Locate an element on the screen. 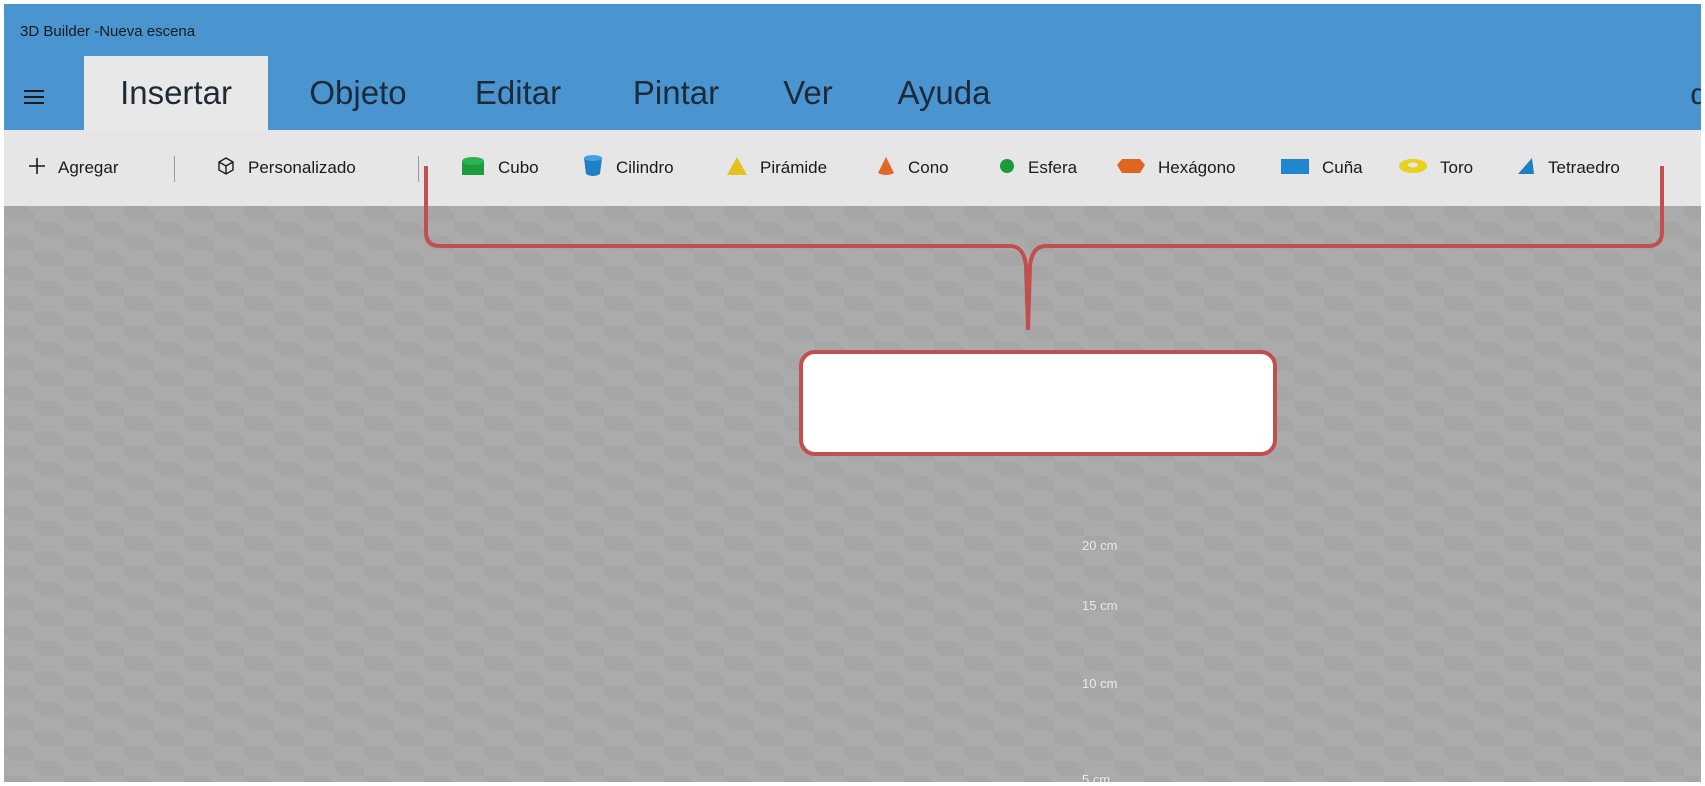 The image size is (1705, 786). shape-label: Toro is located at coordinates (1457, 167).